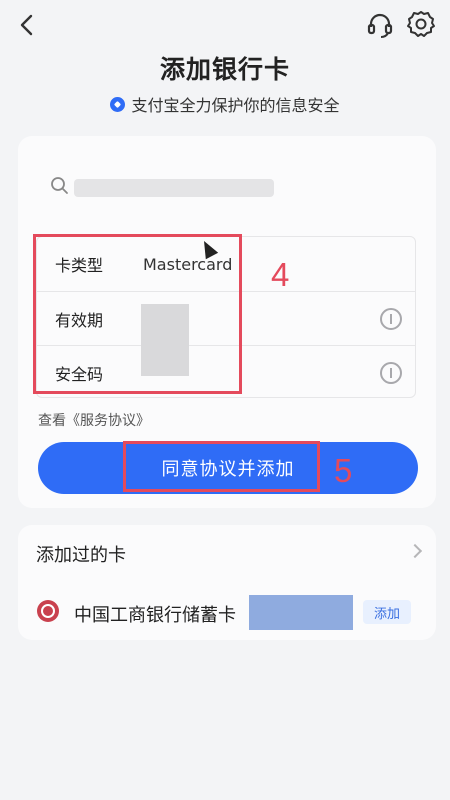 The height and width of the screenshot is (800, 450). Describe the element at coordinates (224, 69) in the screenshot. I see `page-title: 添加银行卡` at that location.